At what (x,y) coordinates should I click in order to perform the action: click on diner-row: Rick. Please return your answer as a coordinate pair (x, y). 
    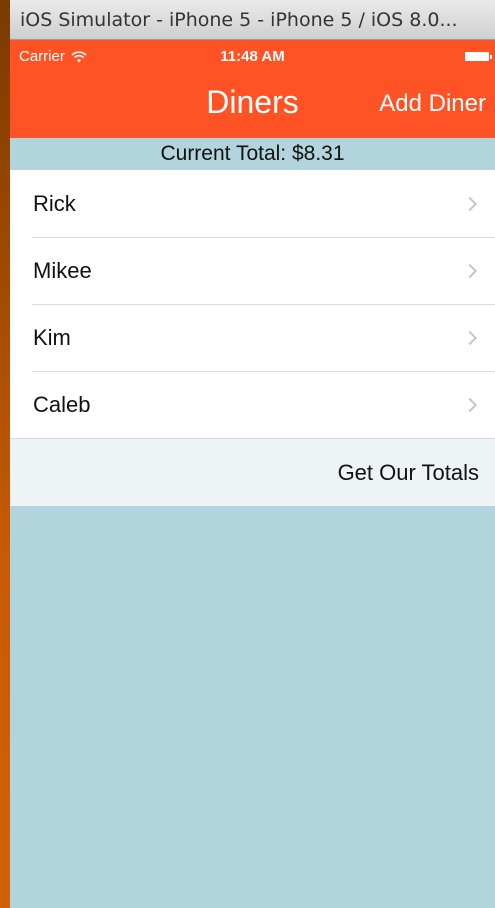
    Looking at the image, I should click on (252, 203).